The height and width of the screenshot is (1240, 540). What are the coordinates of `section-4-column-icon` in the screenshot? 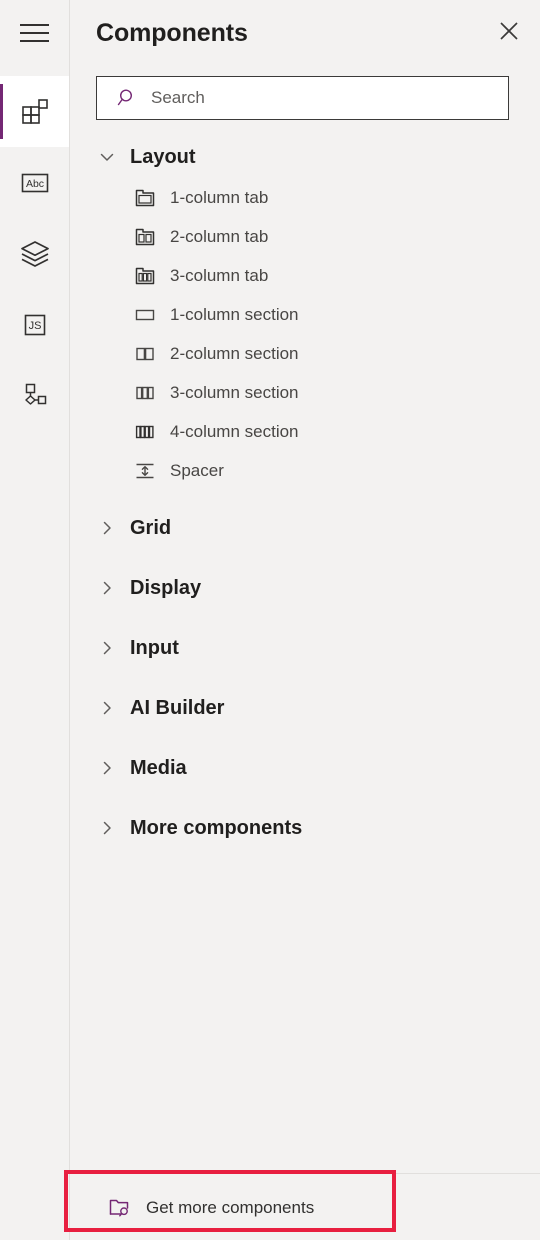 It's located at (145, 432).